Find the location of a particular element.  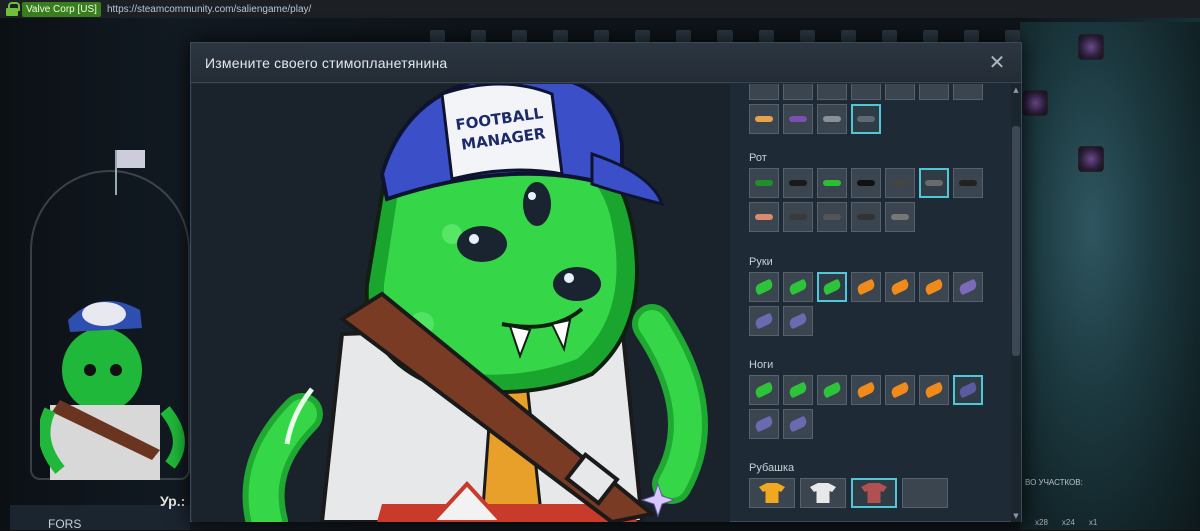

close-icon: ✕ is located at coordinates (997, 62).